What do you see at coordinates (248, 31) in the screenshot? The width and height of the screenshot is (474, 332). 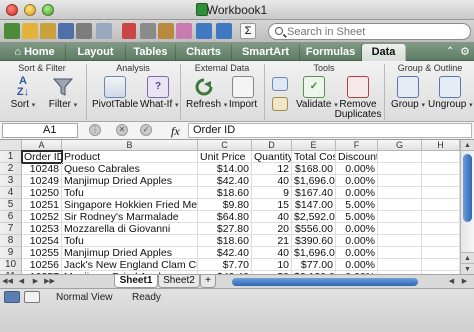 I see `autosum-icon: Σ` at bounding box center [248, 31].